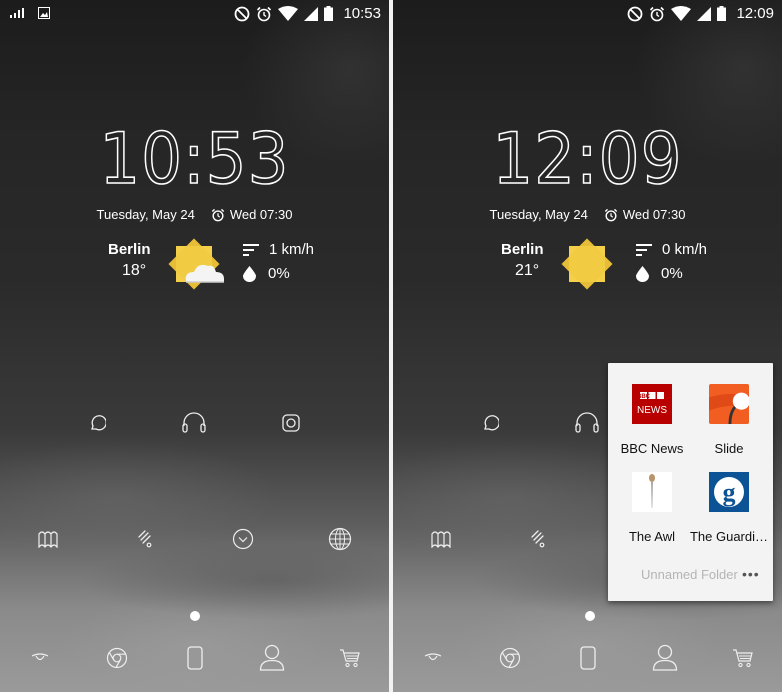 Image resolution: width=782 pixels, height=692 pixels. What do you see at coordinates (194, 14) in the screenshot?
I see `status-bar: 10:53` at bounding box center [194, 14].